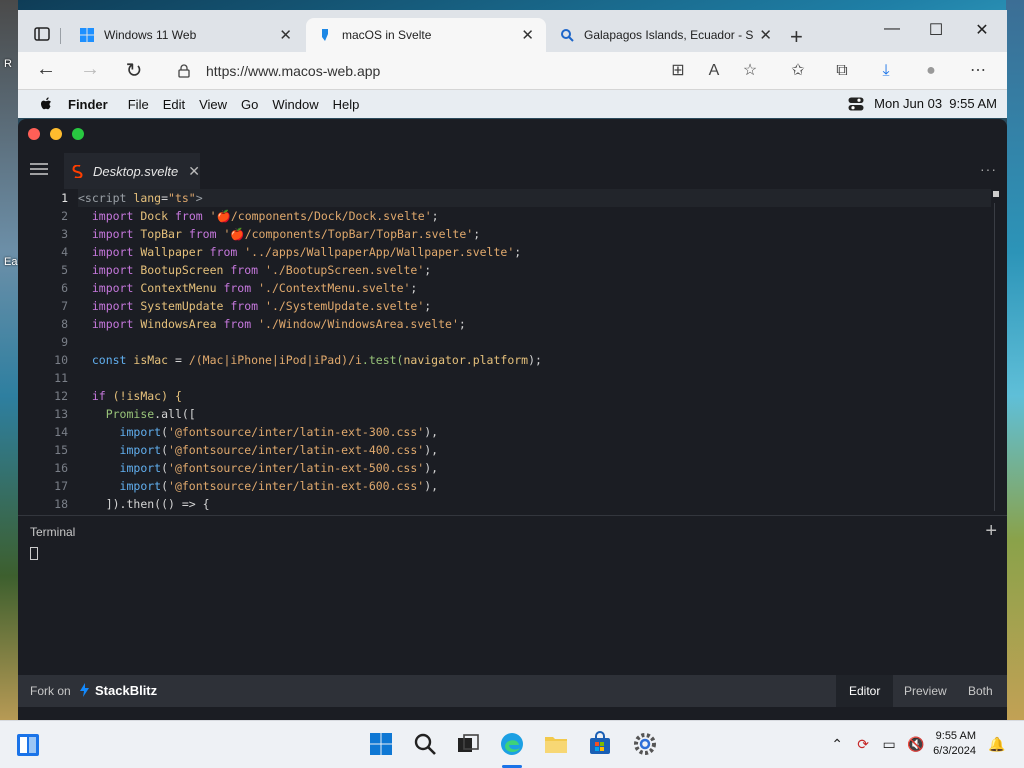 The width and height of the screenshot is (1024, 768). I want to click on code-token: './SystemUpdate.svelte', so click(345, 306).